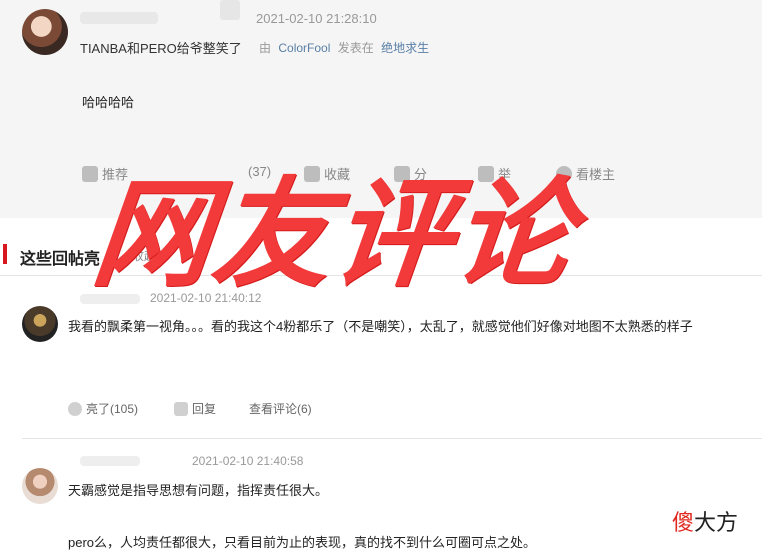 The image size is (762, 557). I want to click on section-accent-bar, so click(5, 254).